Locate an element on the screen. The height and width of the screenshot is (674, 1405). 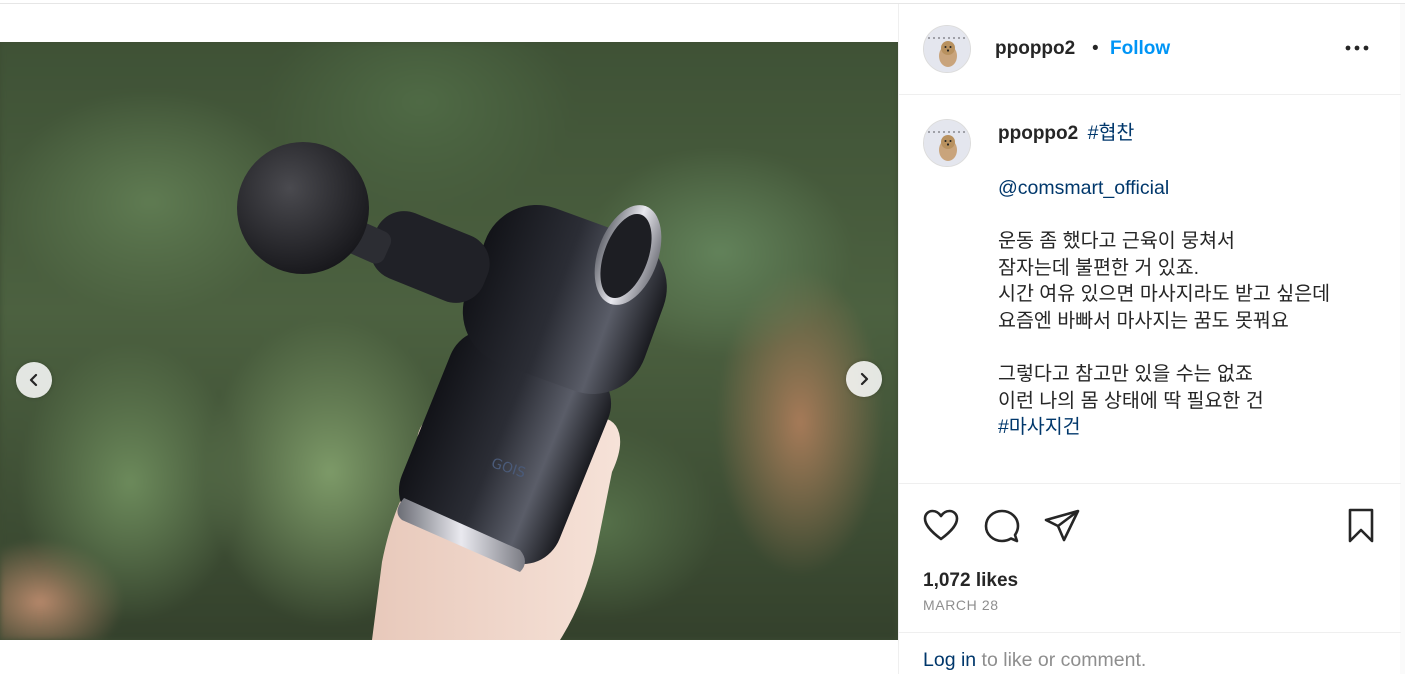
chevron-right-icon is located at coordinates (864, 379).